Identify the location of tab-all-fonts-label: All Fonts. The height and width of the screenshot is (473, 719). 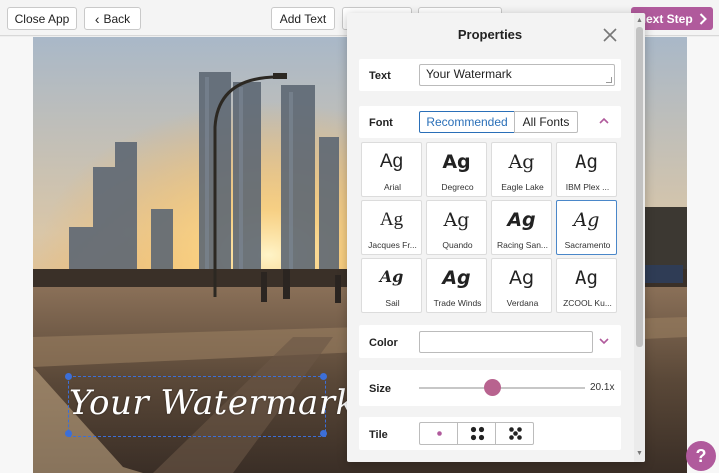
(546, 122).